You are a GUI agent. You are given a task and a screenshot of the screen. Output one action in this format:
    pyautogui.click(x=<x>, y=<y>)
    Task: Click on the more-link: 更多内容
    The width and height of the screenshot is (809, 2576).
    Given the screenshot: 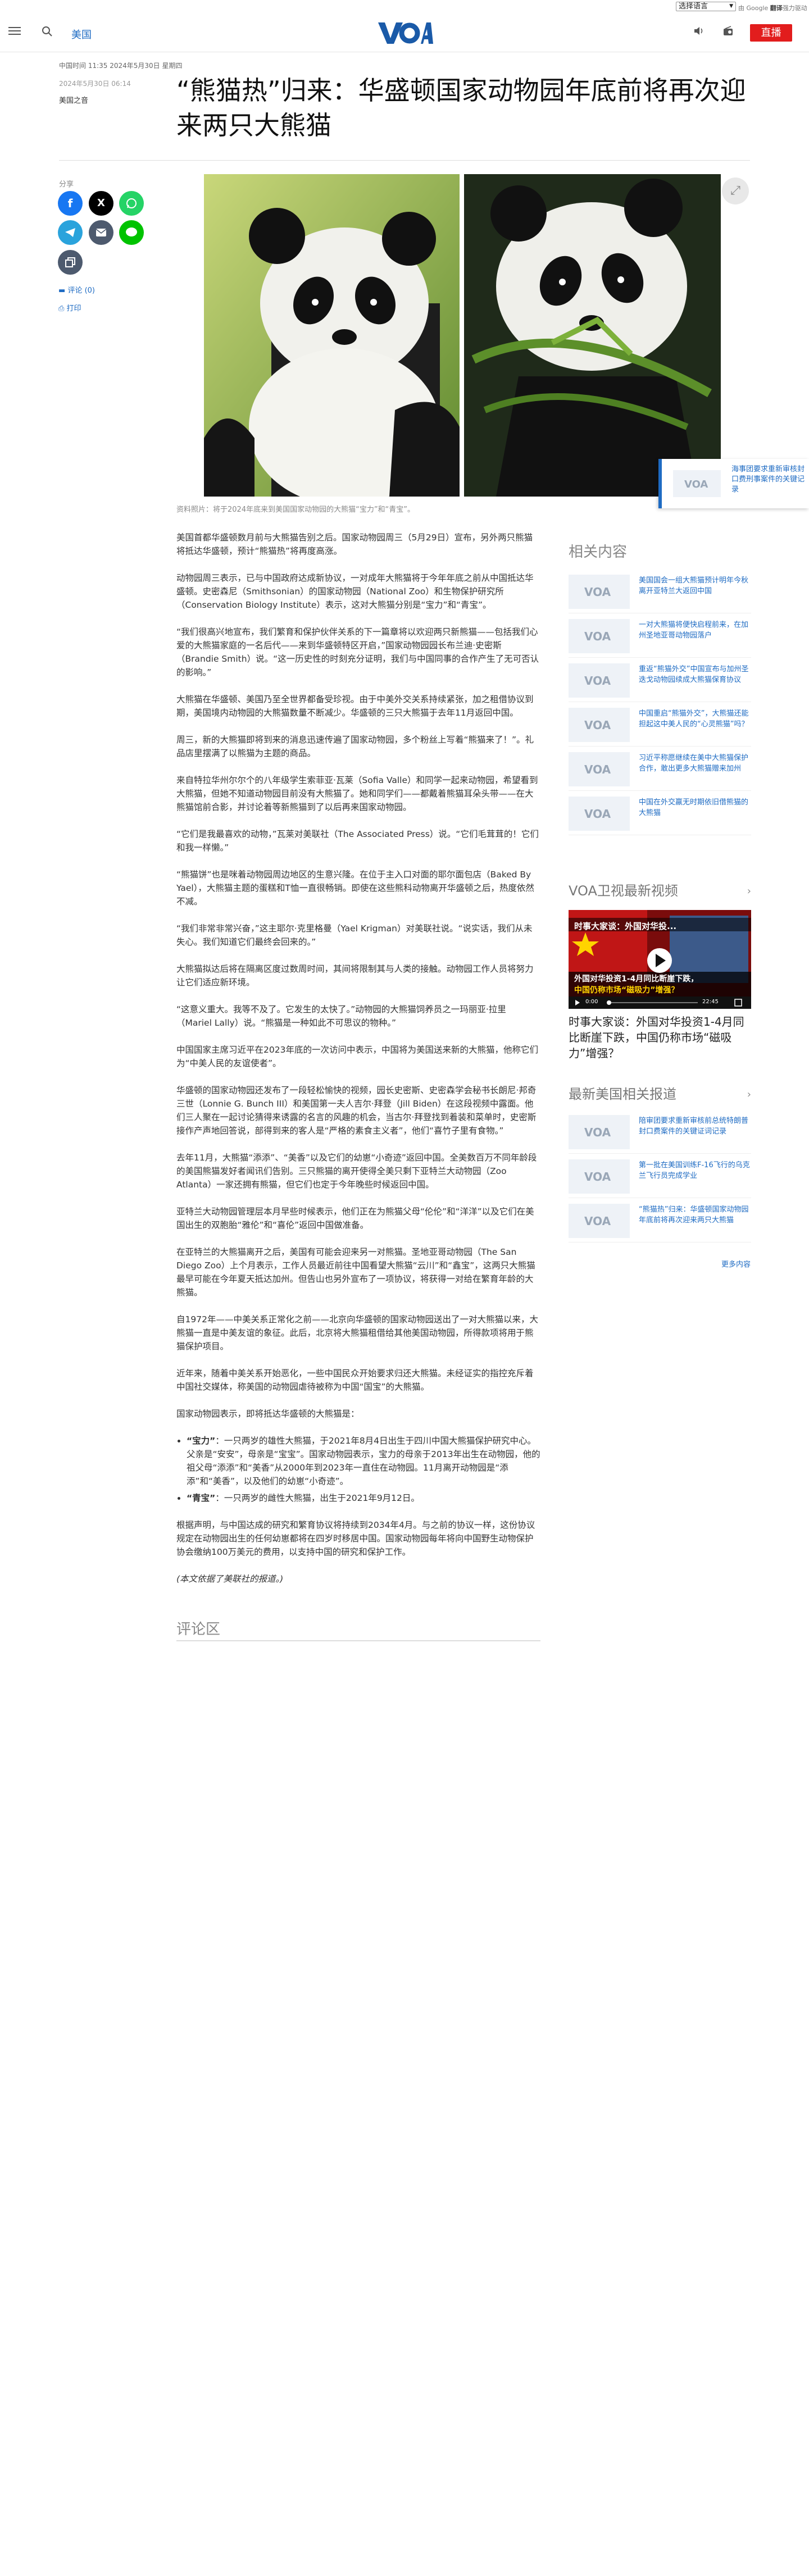 What is the action you would take?
    pyautogui.click(x=736, y=1263)
    